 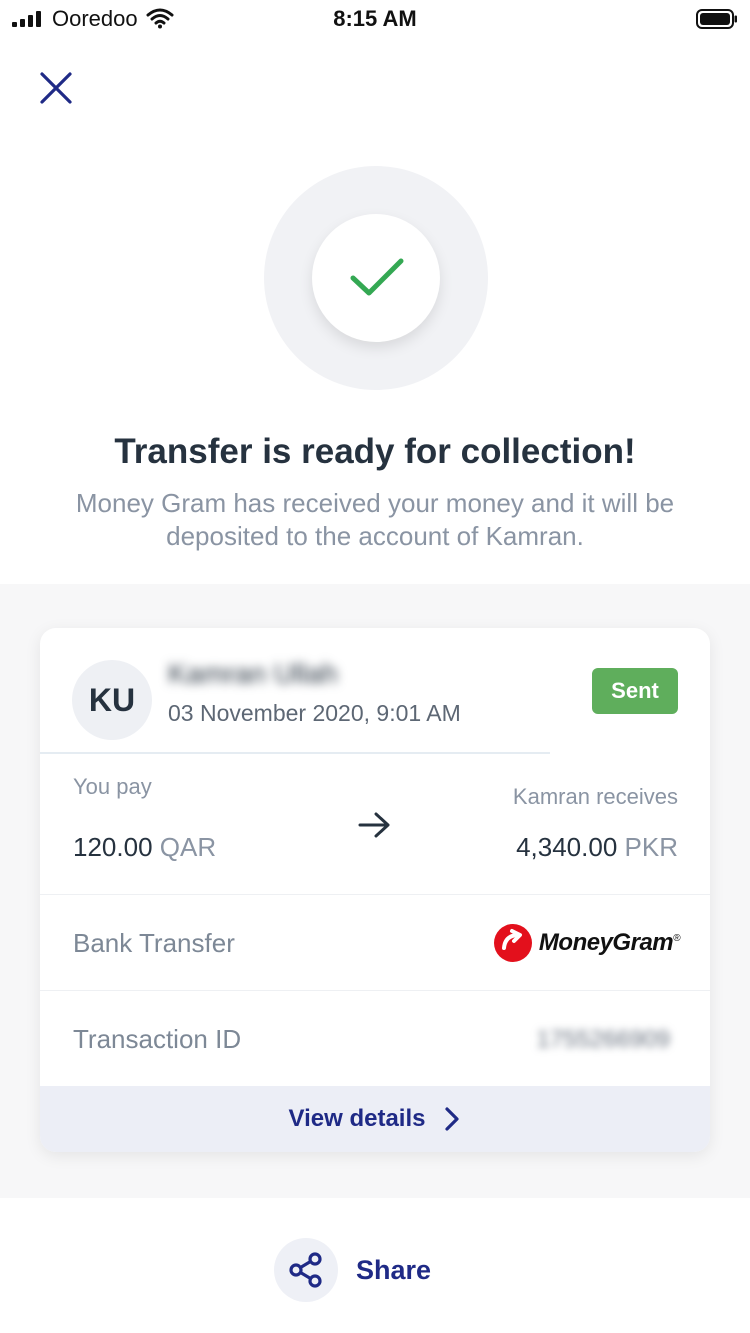 What do you see at coordinates (375, 451) in the screenshot?
I see `page-title: Transfer is ready for collection!` at bounding box center [375, 451].